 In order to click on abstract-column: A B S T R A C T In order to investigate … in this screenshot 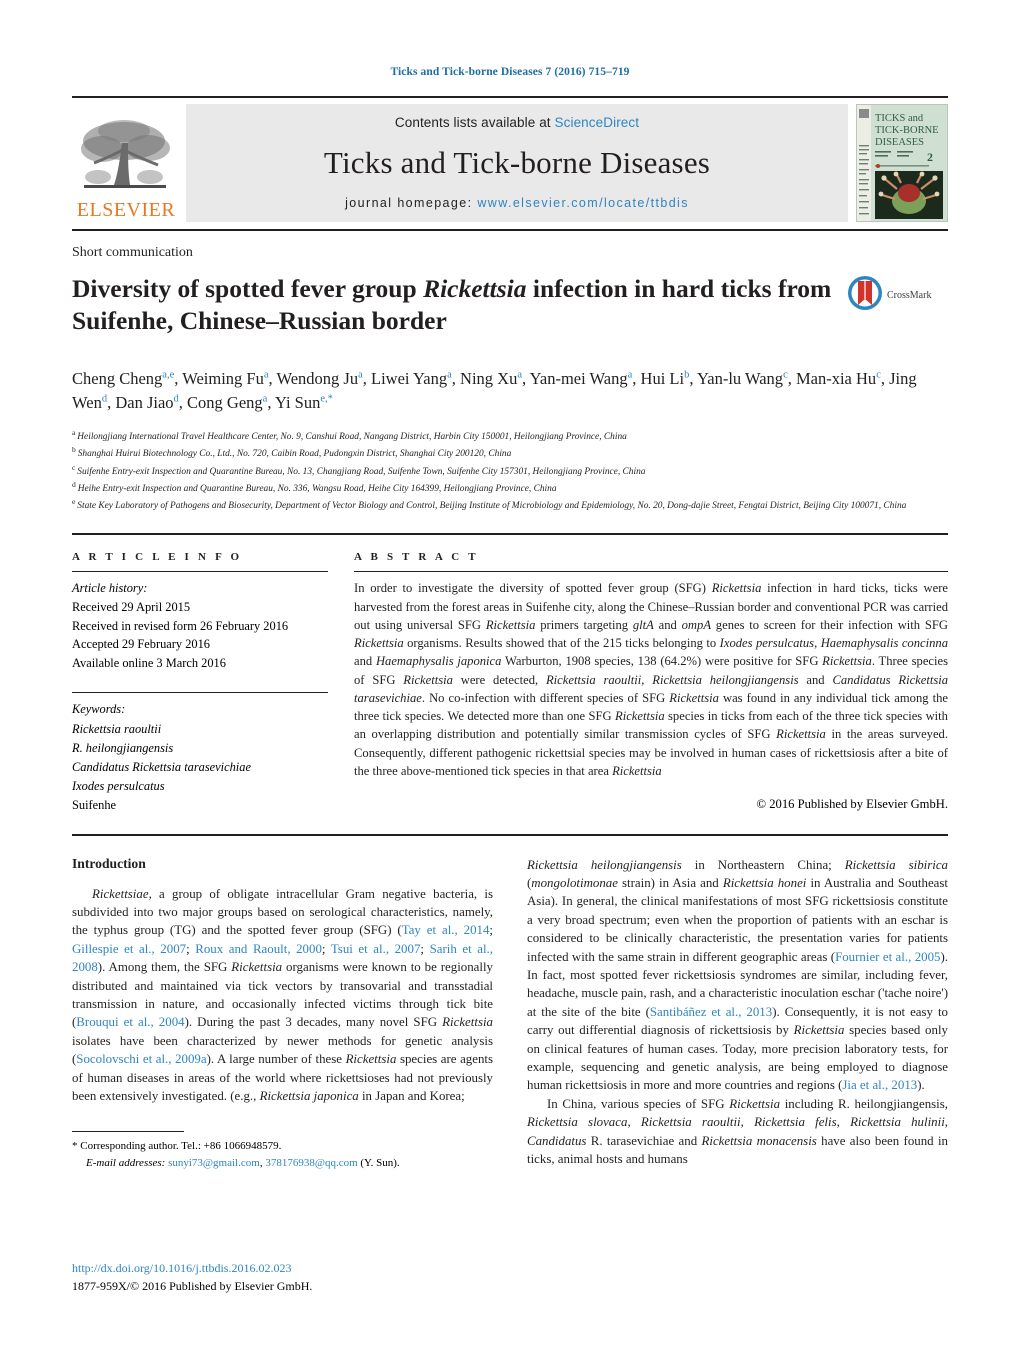, I will do `click(651, 683)`.